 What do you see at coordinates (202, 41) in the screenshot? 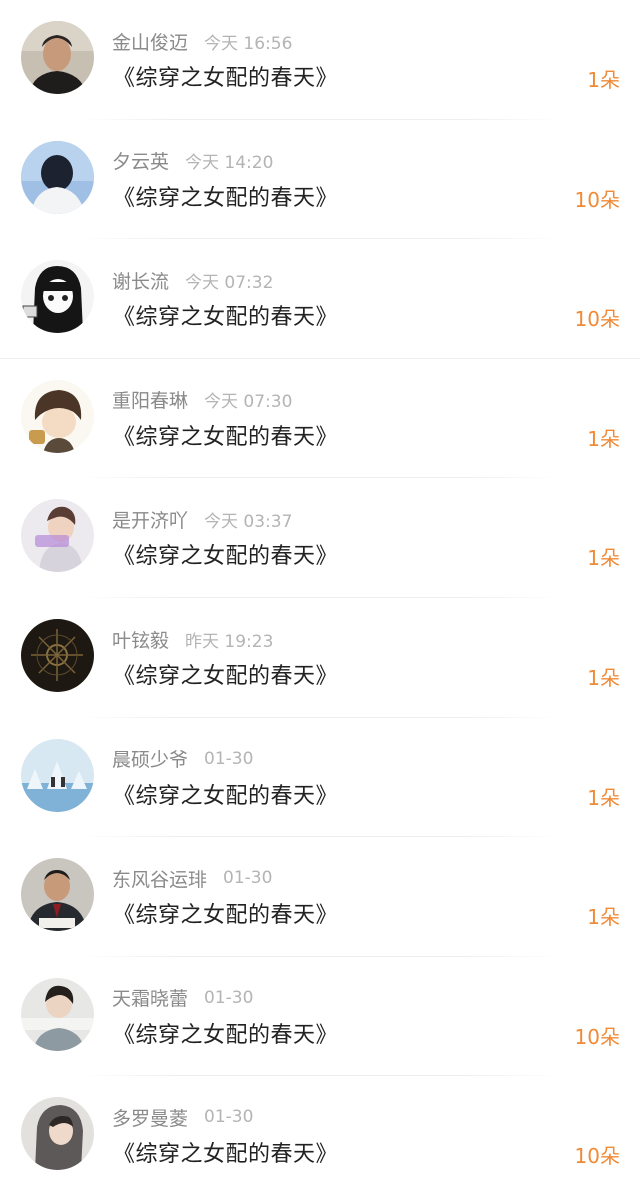
I see `record-meta: 金山俊迈 今天 16:56` at bounding box center [202, 41].